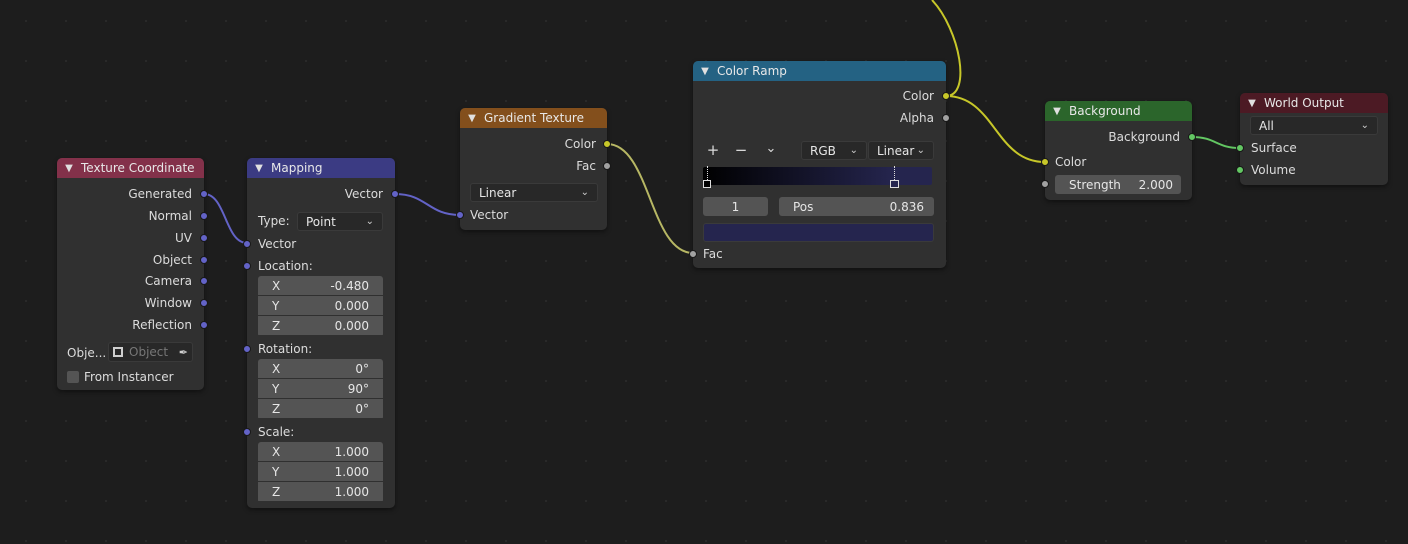  I want to click on object-placeholder: Object, so click(149, 352).